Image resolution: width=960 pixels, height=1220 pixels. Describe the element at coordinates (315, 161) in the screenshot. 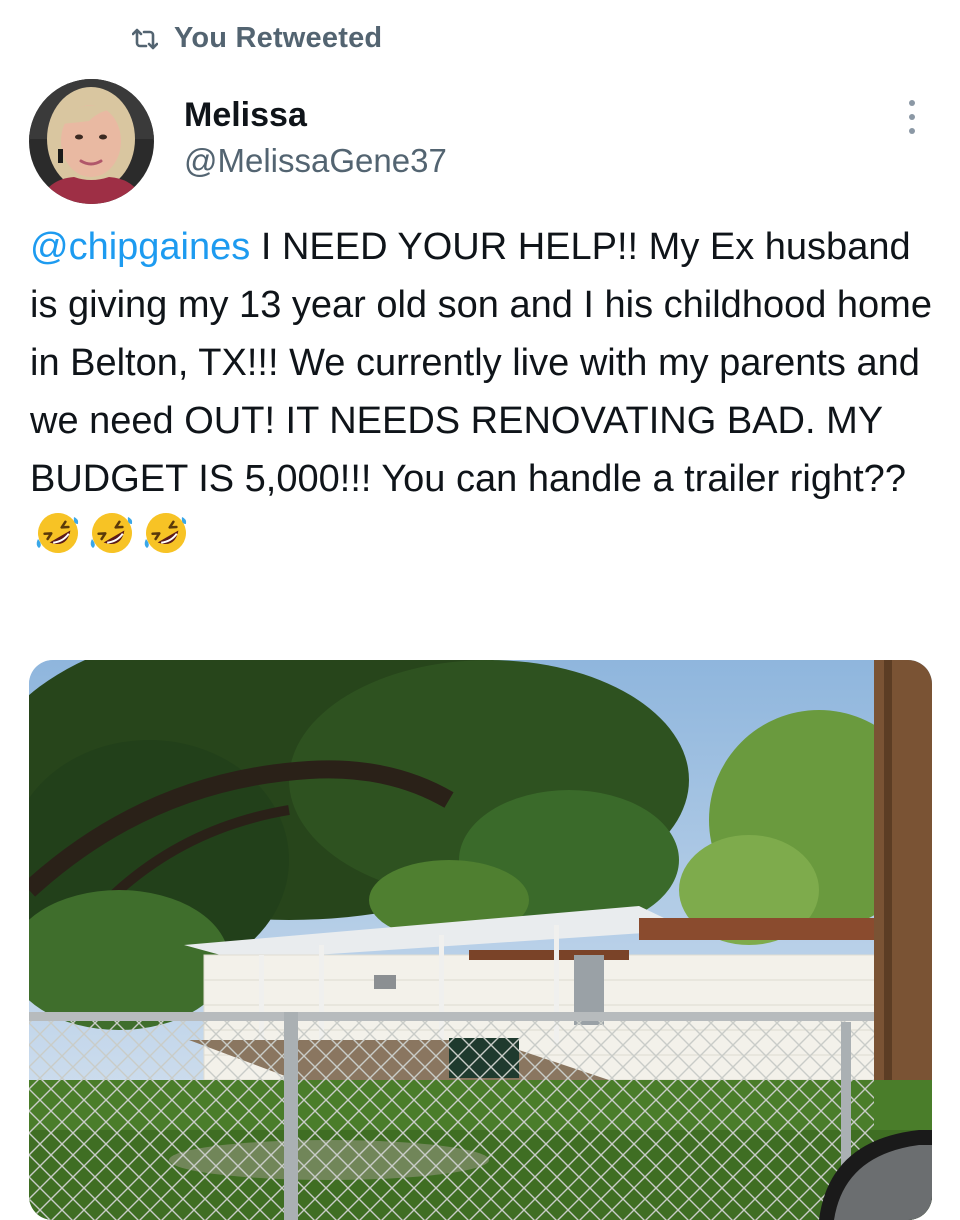

I see `author-handle: @MelissaGene37` at that location.